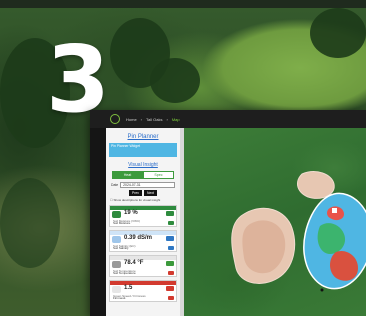  I want to click on temperature-icon, so click(116, 264).